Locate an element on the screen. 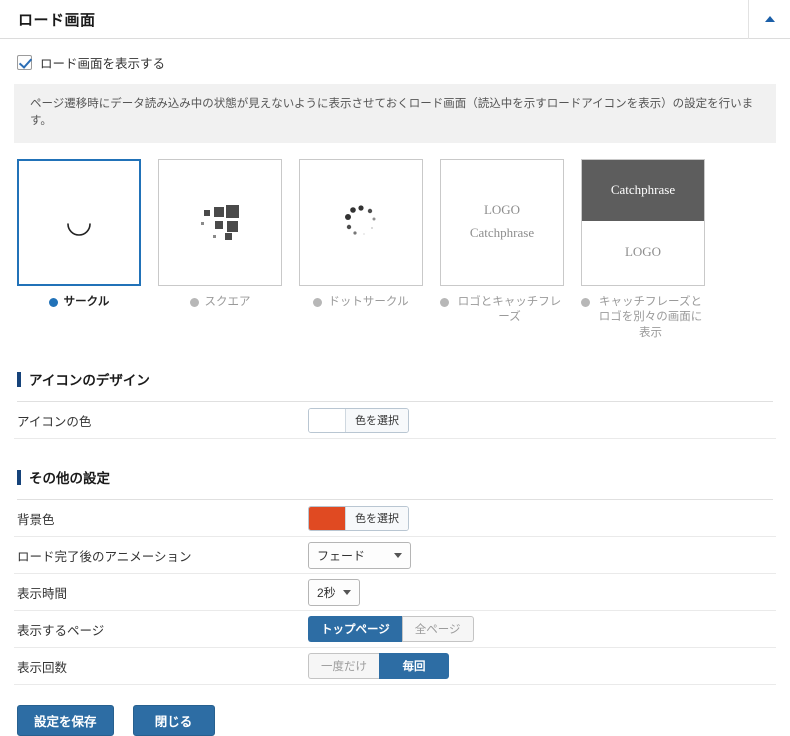 The height and width of the screenshot is (736, 790). design-radio-dotcircle: ドットサークル is located at coordinates (361, 298).